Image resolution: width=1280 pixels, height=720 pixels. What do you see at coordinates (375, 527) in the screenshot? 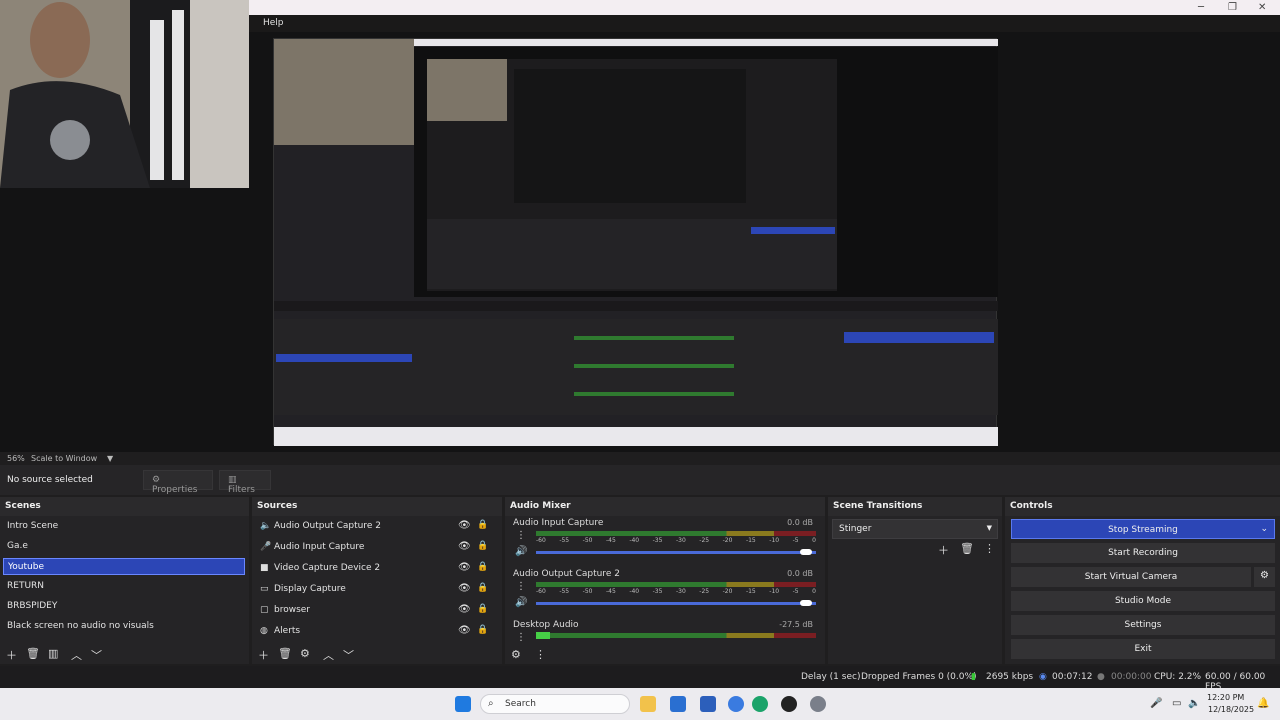
I see `source-item: 🔈 Audio Output Capture 2 👁 🔒` at bounding box center [375, 527].